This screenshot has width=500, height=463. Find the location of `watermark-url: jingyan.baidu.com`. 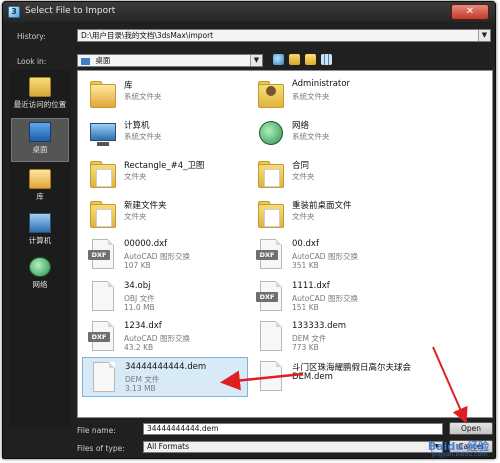

watermark-url: jingyan.baidu.com is located at coordinates (459, 454).